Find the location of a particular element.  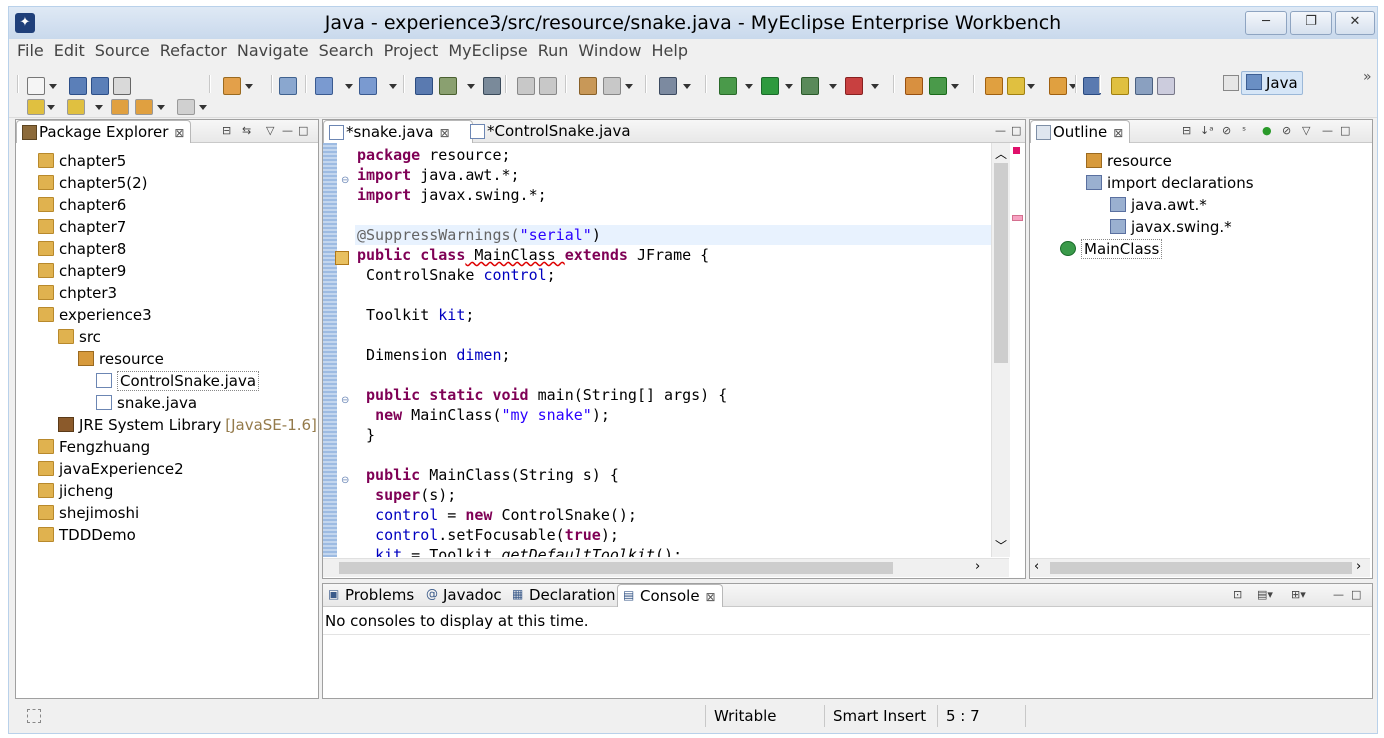

menu-search: Search is located at coordinates (346, 51).